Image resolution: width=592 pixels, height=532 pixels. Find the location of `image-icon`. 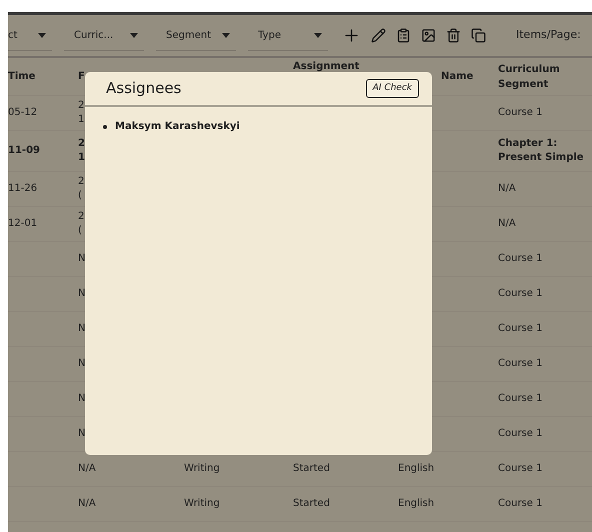

image-icon is located at coordinates (428, 35).